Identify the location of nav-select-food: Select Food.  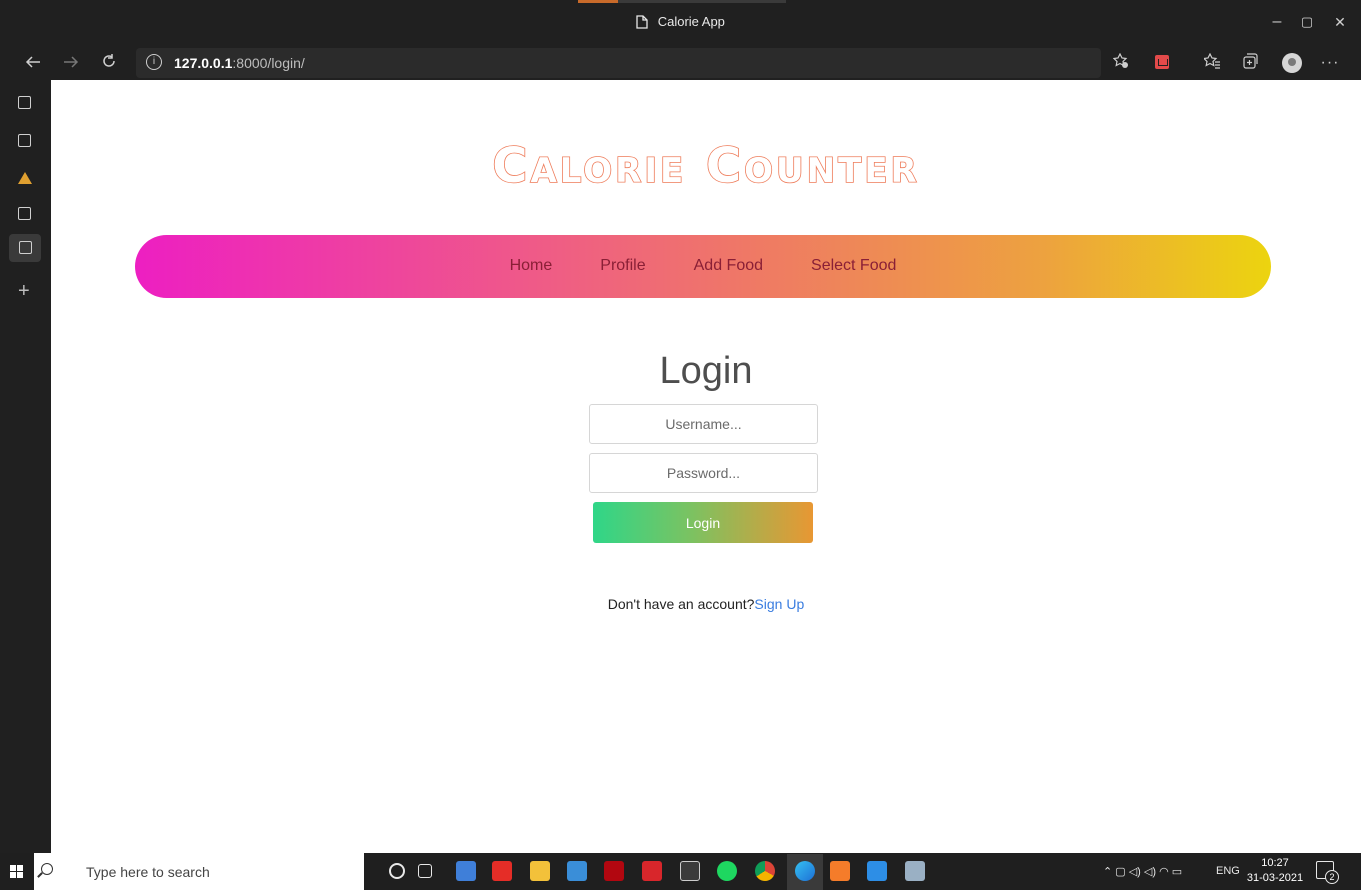
(853, 266).